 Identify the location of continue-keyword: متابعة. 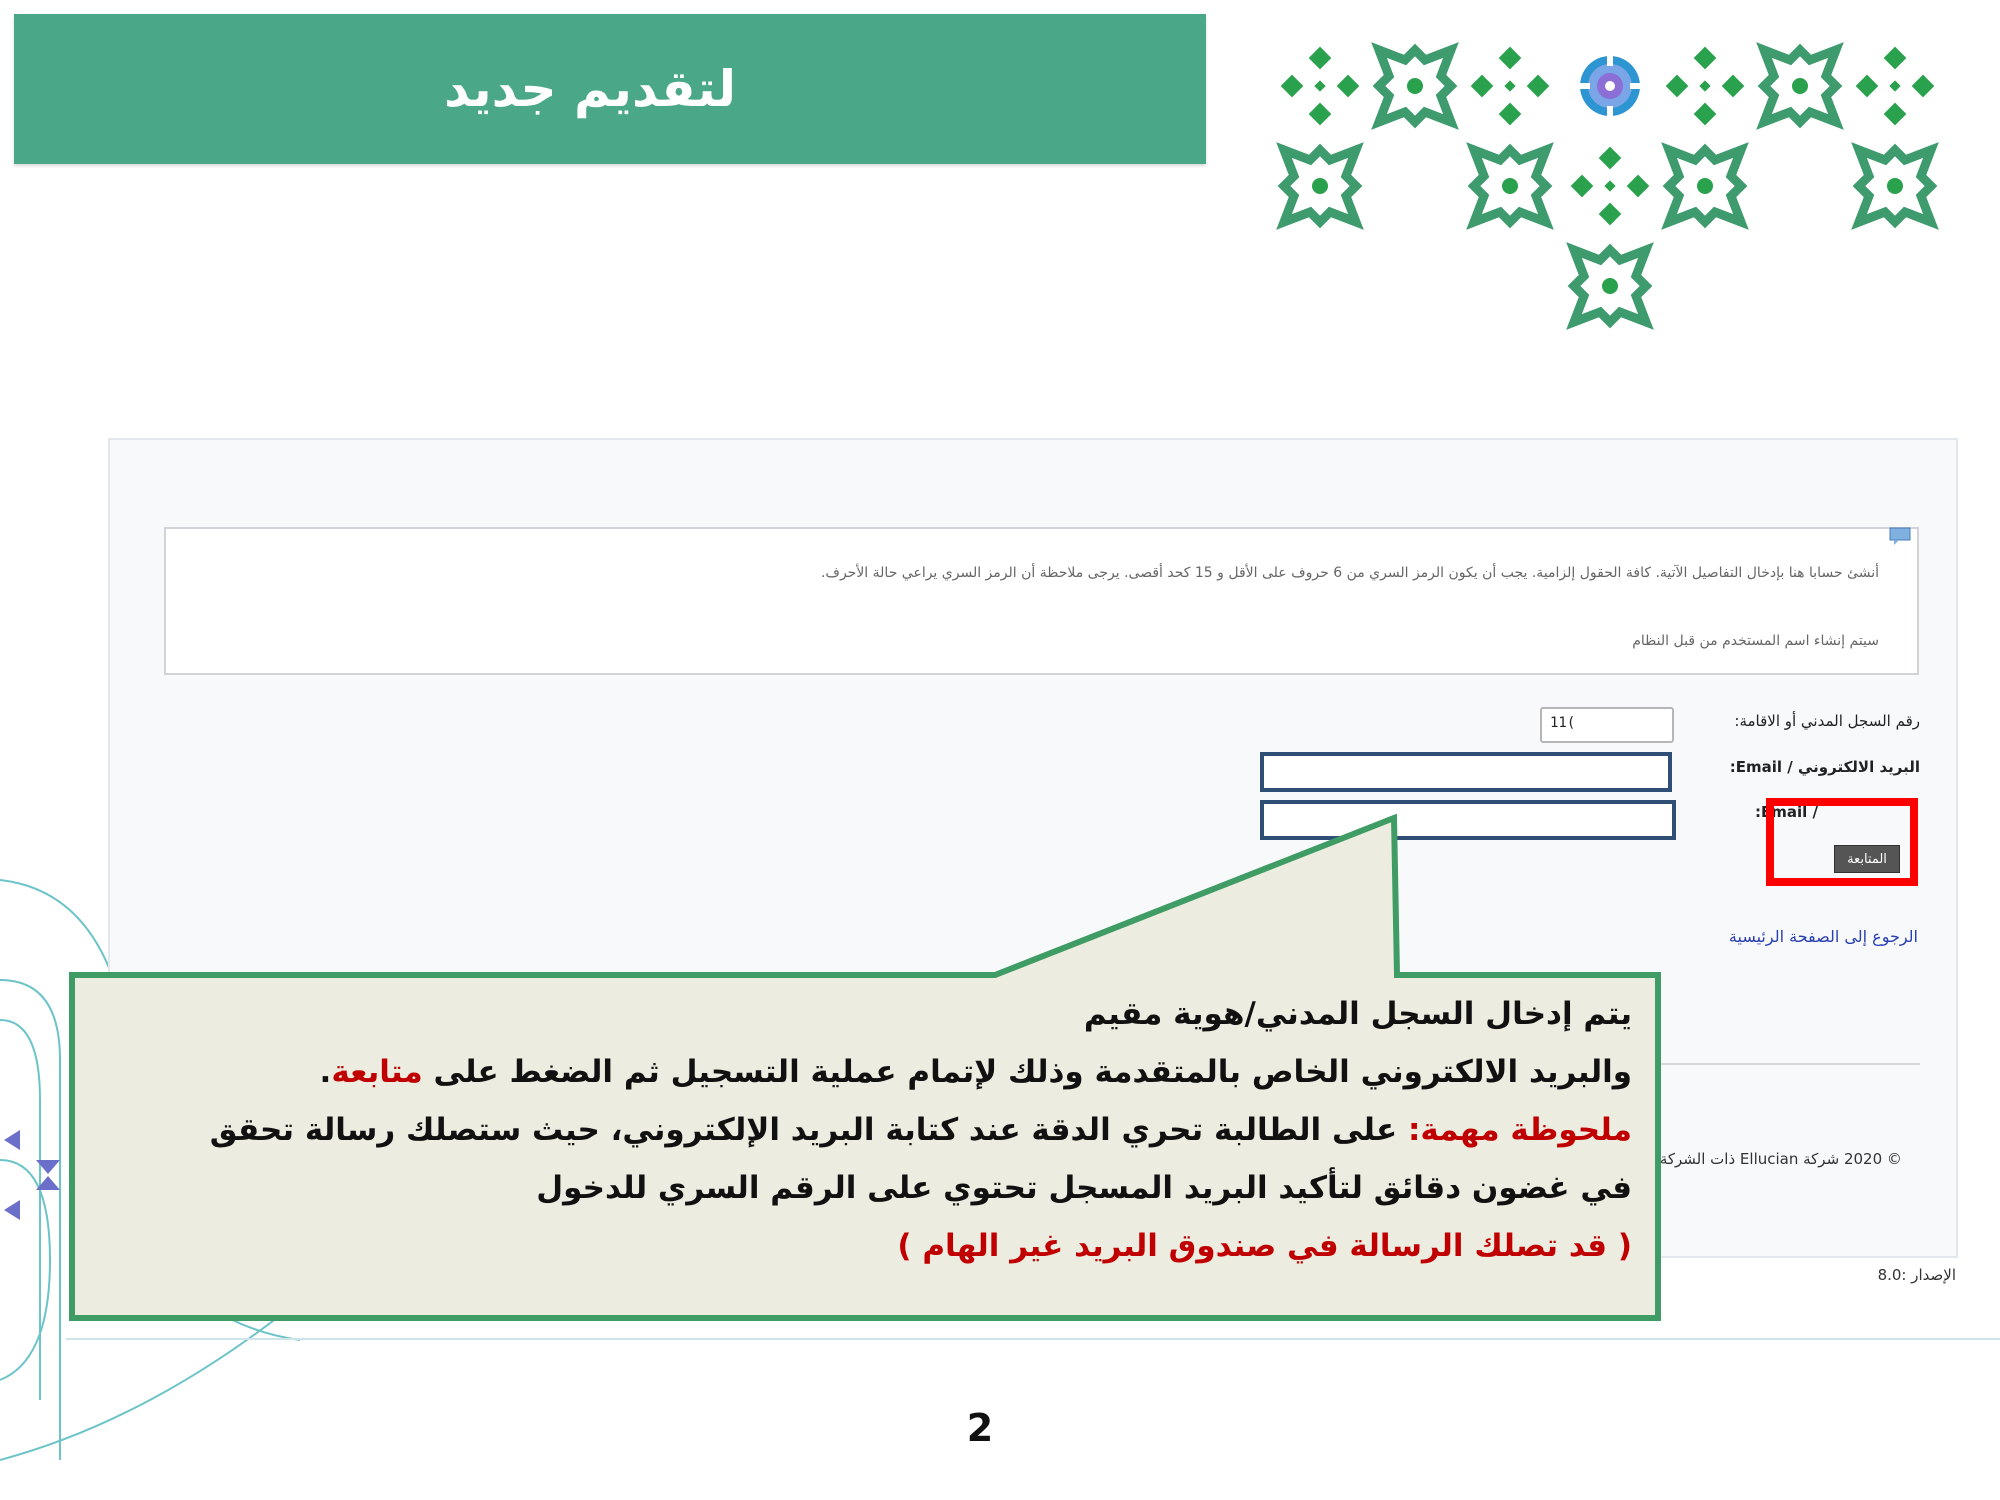
(377, 1072).